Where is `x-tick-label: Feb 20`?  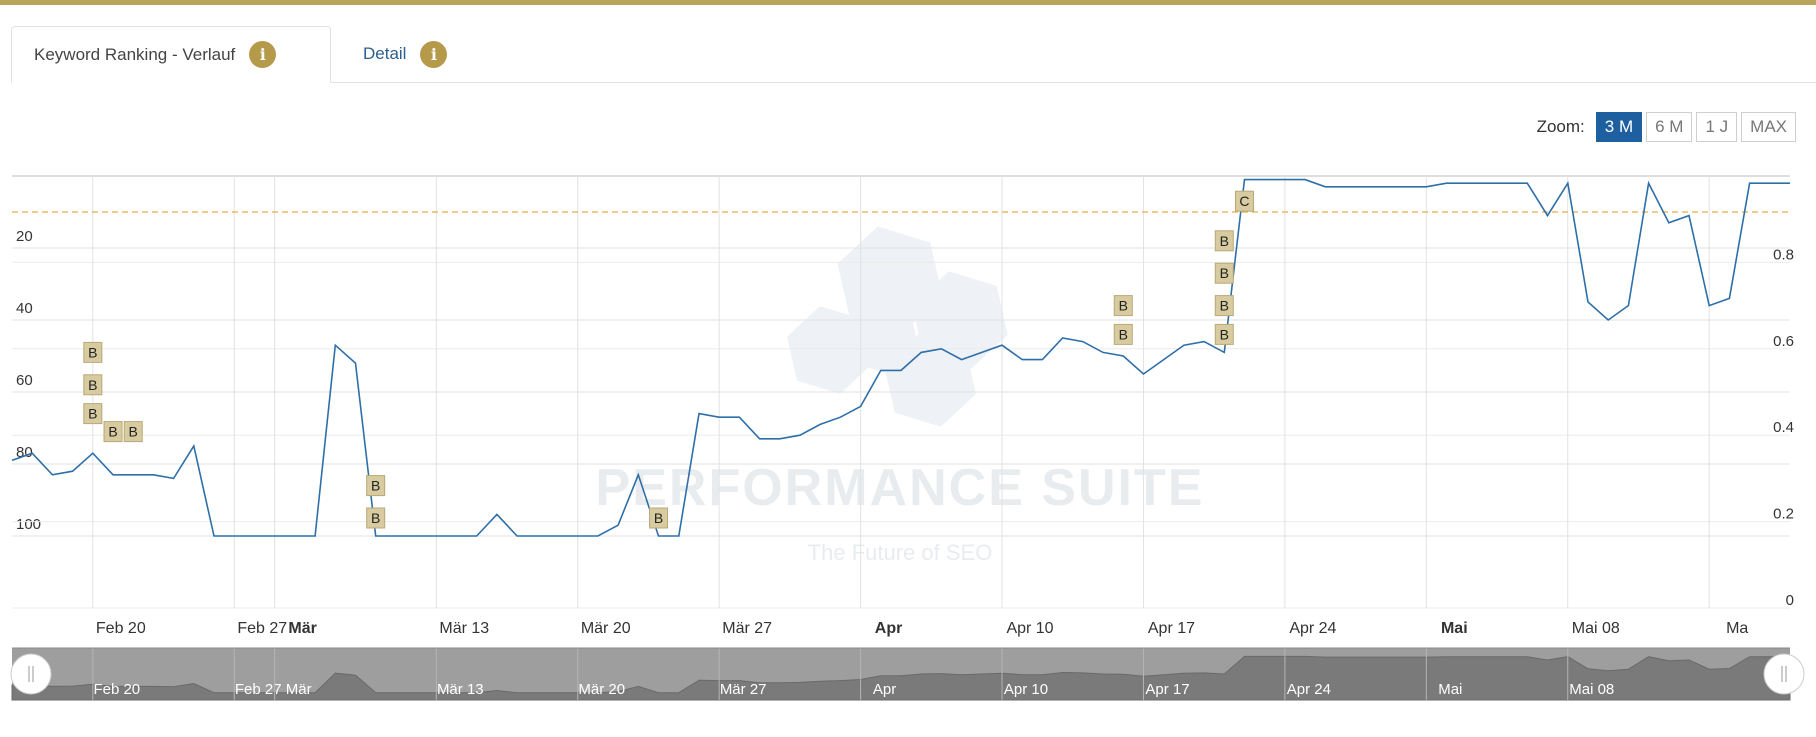 x-tick-label: Feb 20 is located at coordinates (121, 628).